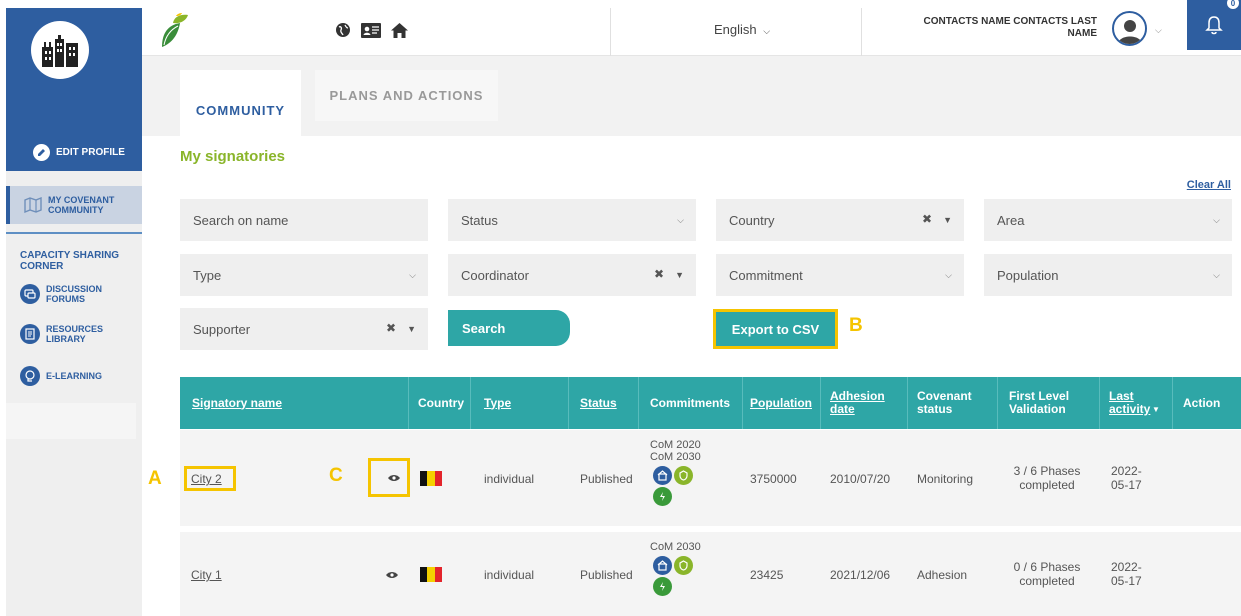 This screenshot has height=616, width=1241. What do you see at coordinates (1126, 574) in the screenshot?
I see `last-activity-cell: 2022-05-17` at bounding box center [1126, 574].